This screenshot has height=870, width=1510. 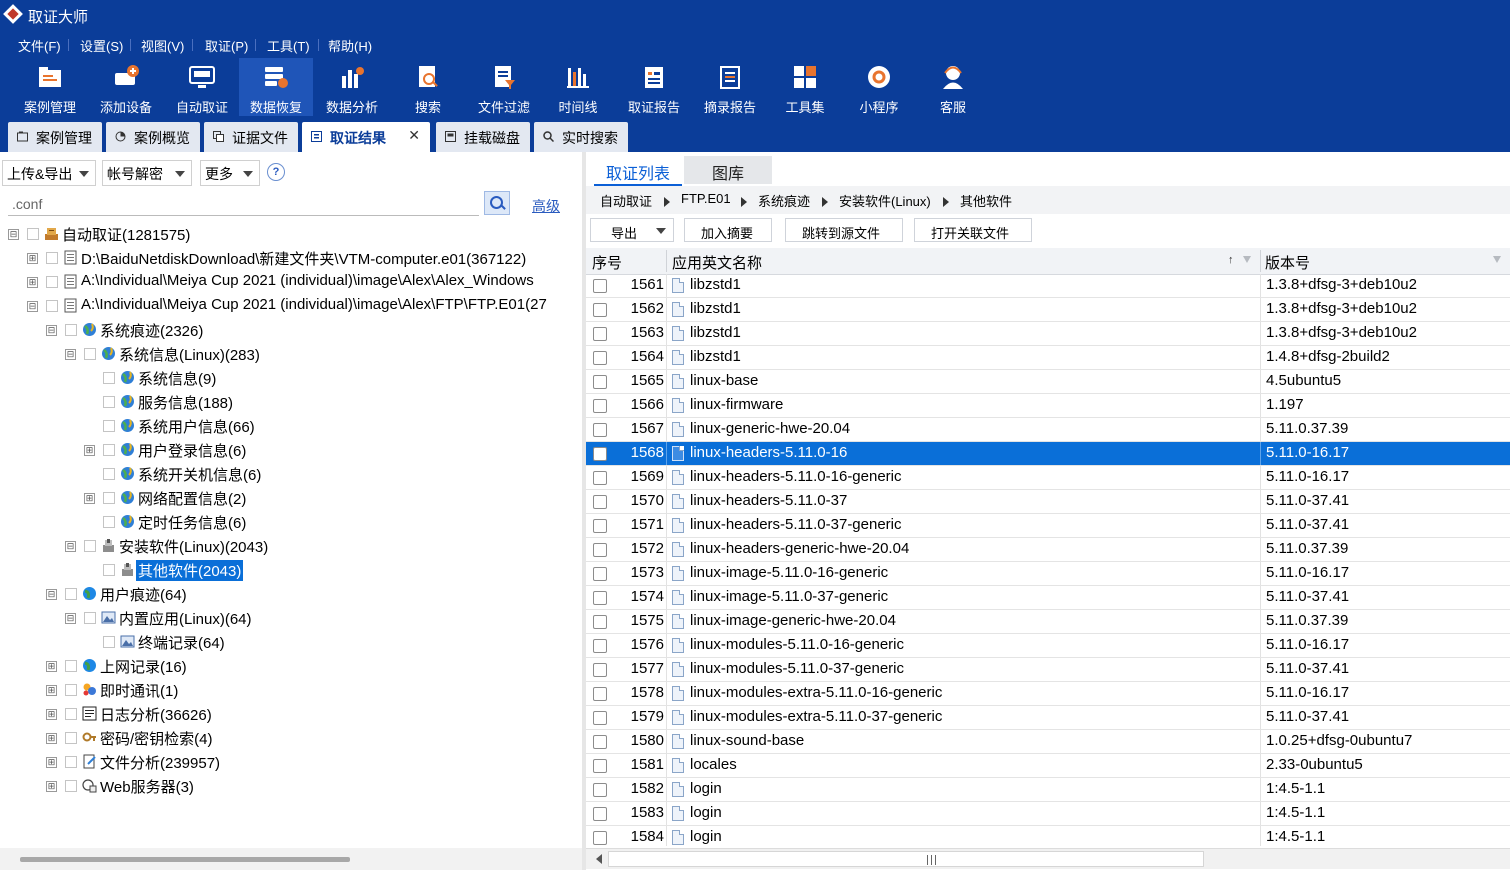 I want to click on breadcrumb-item: FTP.E01, so click(x=706, y=198).